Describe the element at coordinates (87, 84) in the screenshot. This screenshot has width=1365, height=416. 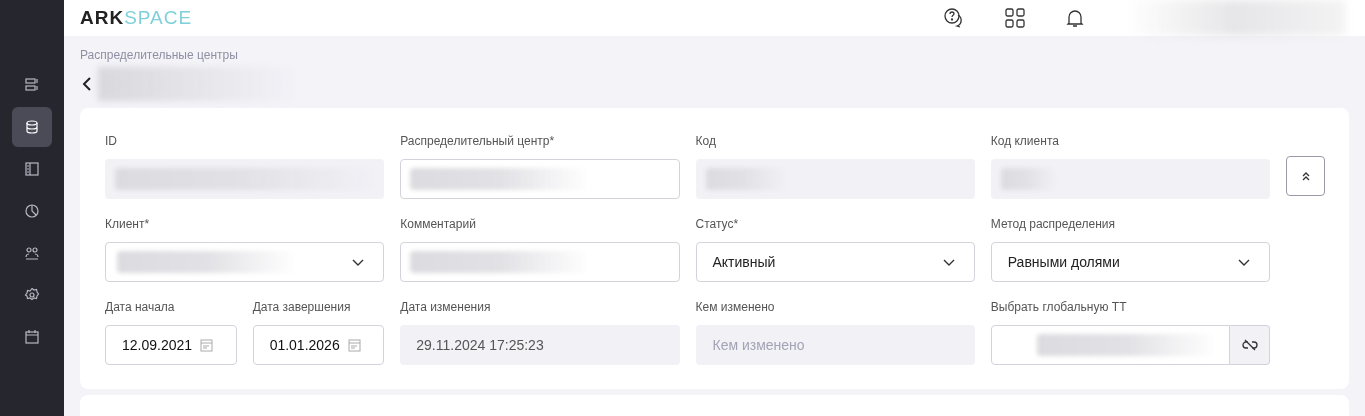
I see `back-icon` at that location.